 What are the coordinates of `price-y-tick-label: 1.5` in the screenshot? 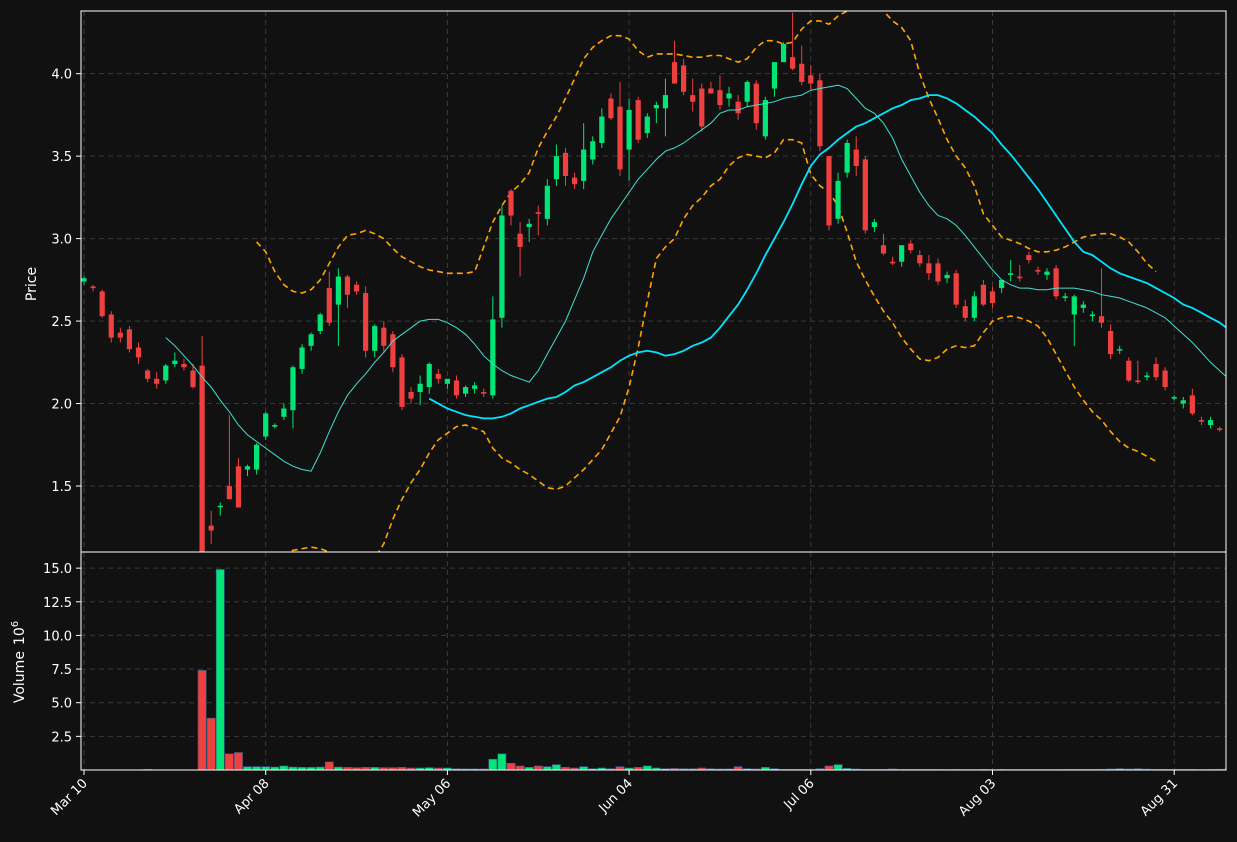 It's located at (61, 487).